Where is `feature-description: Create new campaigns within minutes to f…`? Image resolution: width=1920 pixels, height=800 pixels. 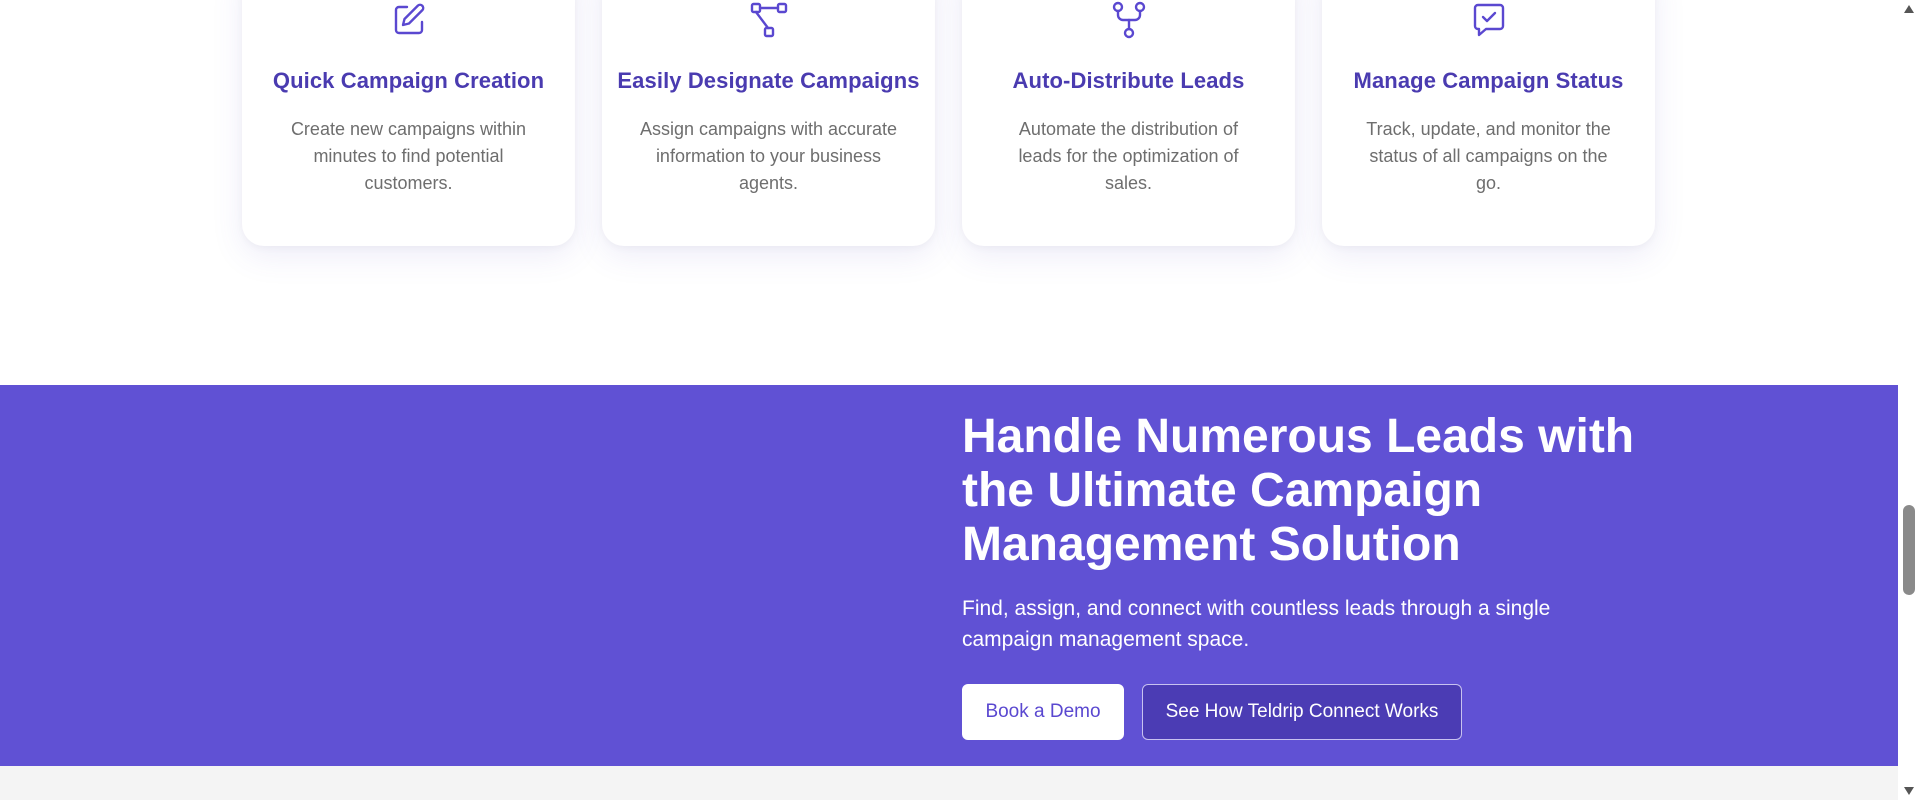
feature-description: Create new campaigns within minutes to f… is located at coordinates (408, 156).